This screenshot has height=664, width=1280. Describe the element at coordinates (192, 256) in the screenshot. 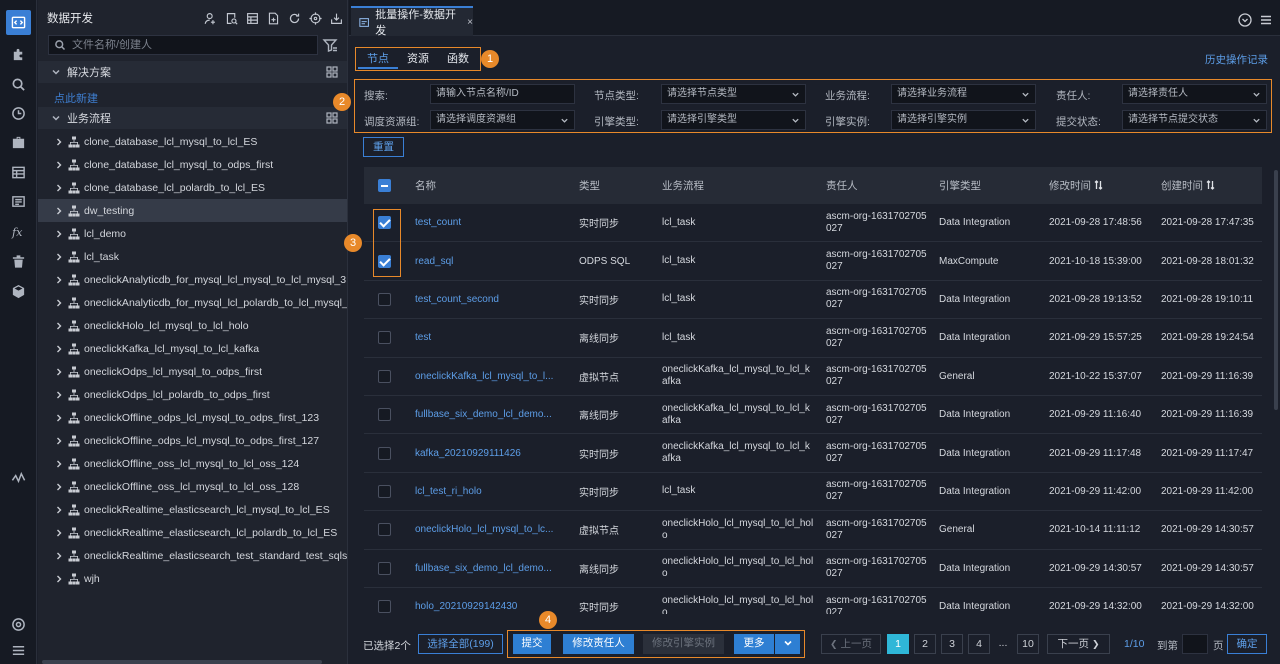

I see `tree-item: lcl_task` at that location.